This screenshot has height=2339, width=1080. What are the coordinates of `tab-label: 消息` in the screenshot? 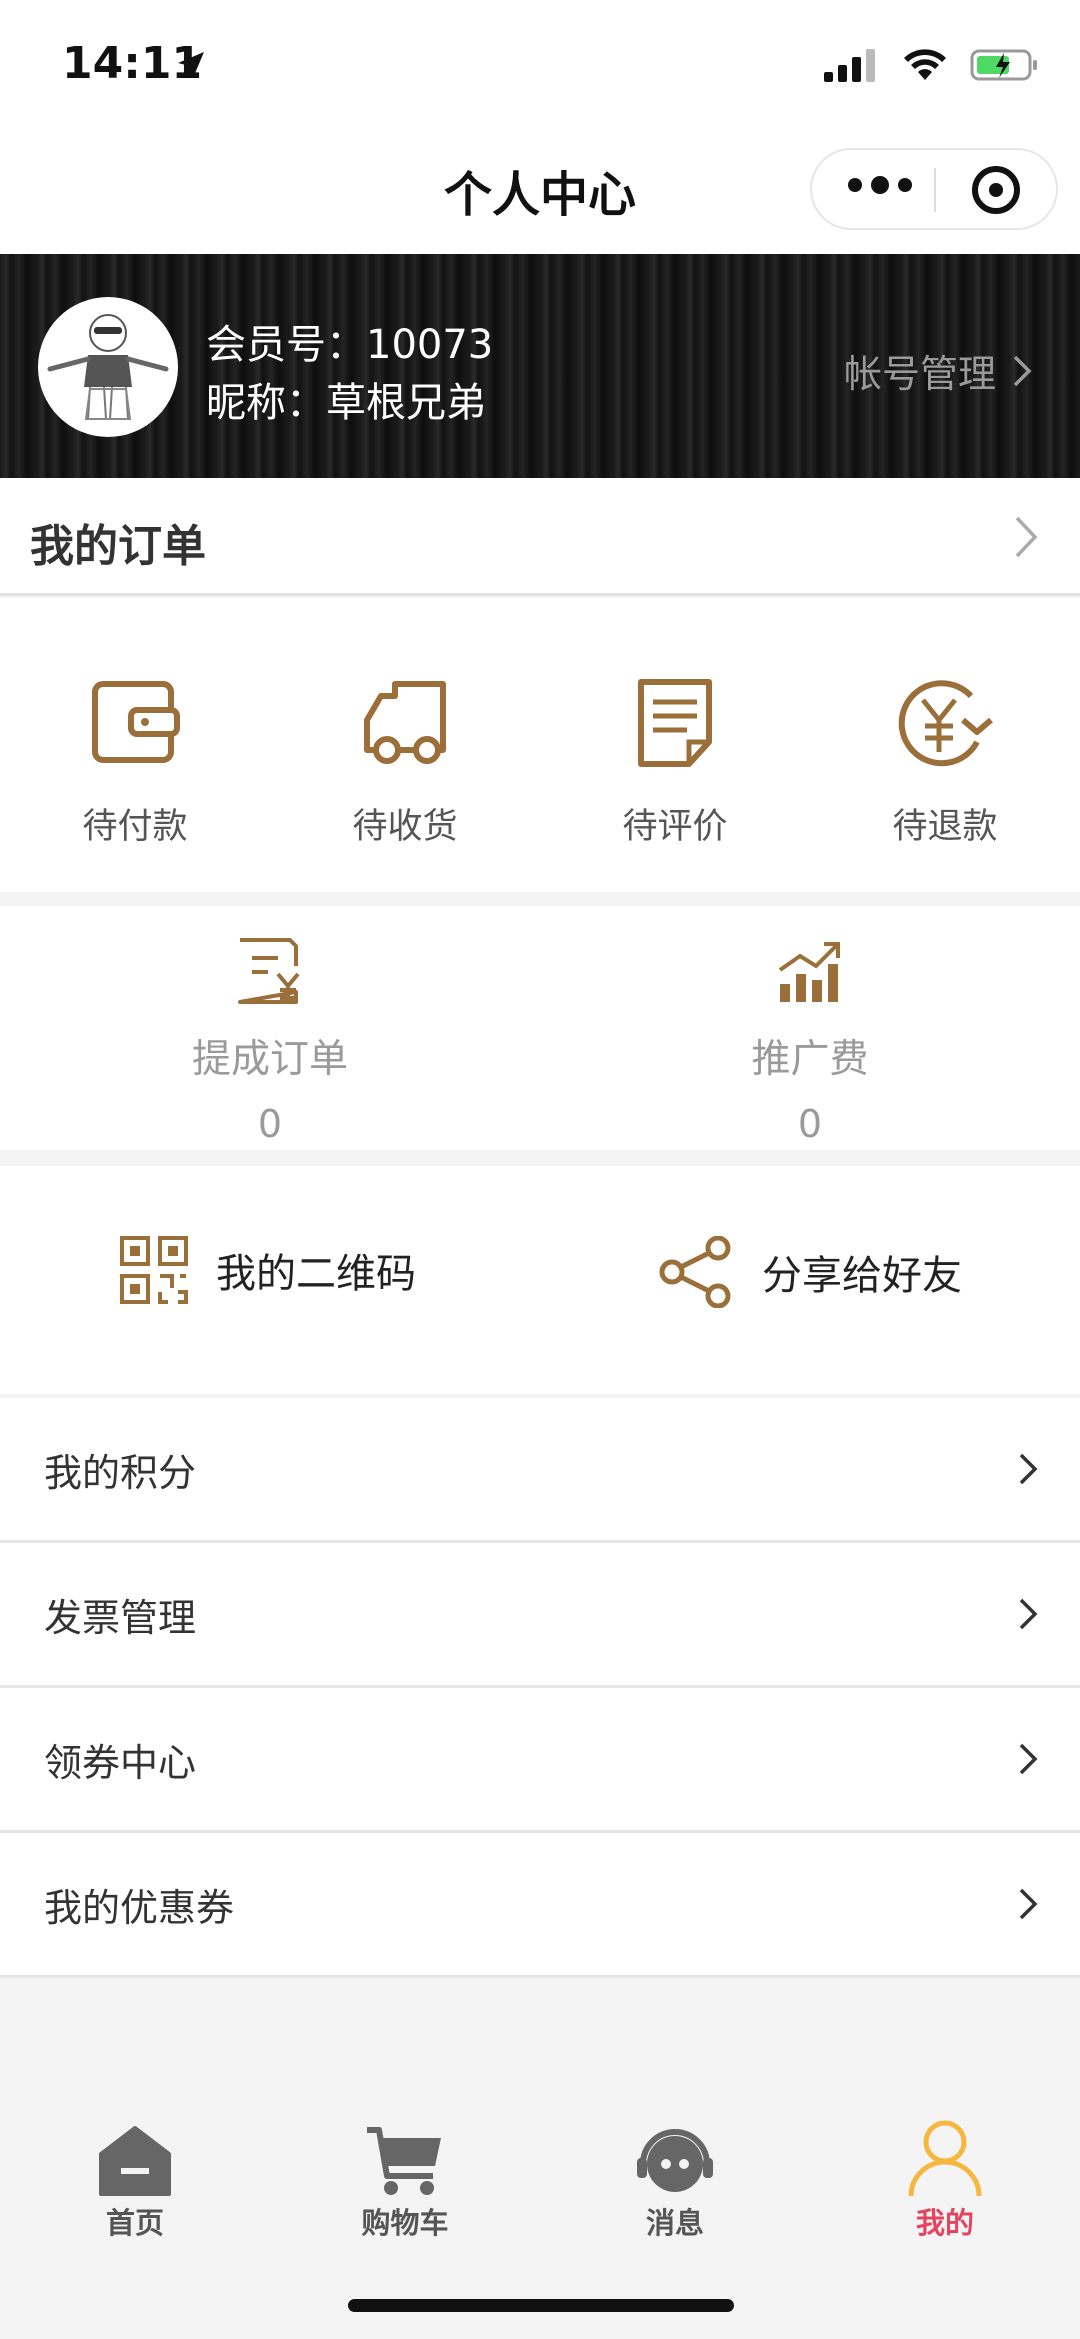 It's located at (674, 2223).